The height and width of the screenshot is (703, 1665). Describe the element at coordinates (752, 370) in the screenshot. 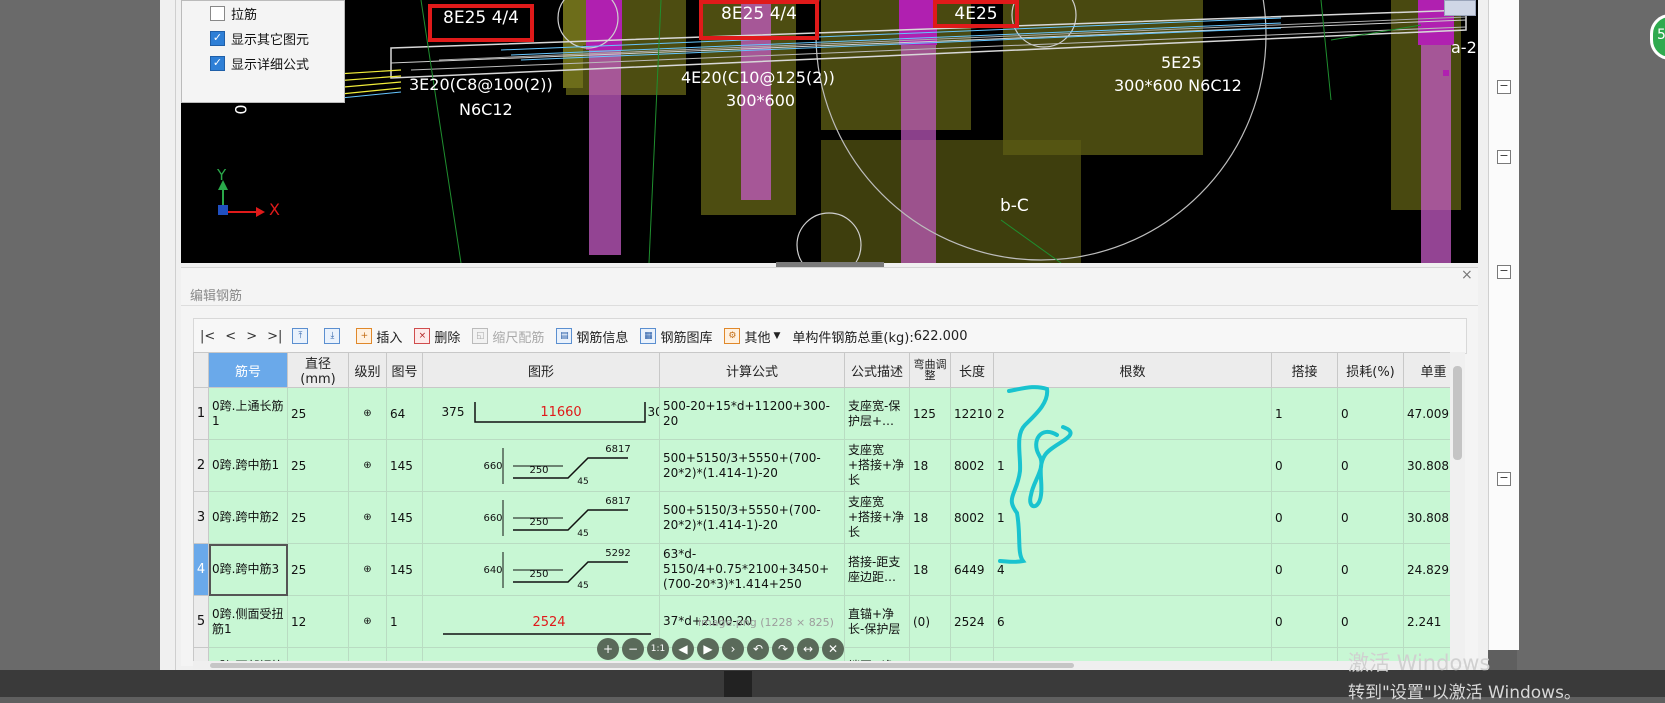

I see `column-header: 计算公式` at that location.